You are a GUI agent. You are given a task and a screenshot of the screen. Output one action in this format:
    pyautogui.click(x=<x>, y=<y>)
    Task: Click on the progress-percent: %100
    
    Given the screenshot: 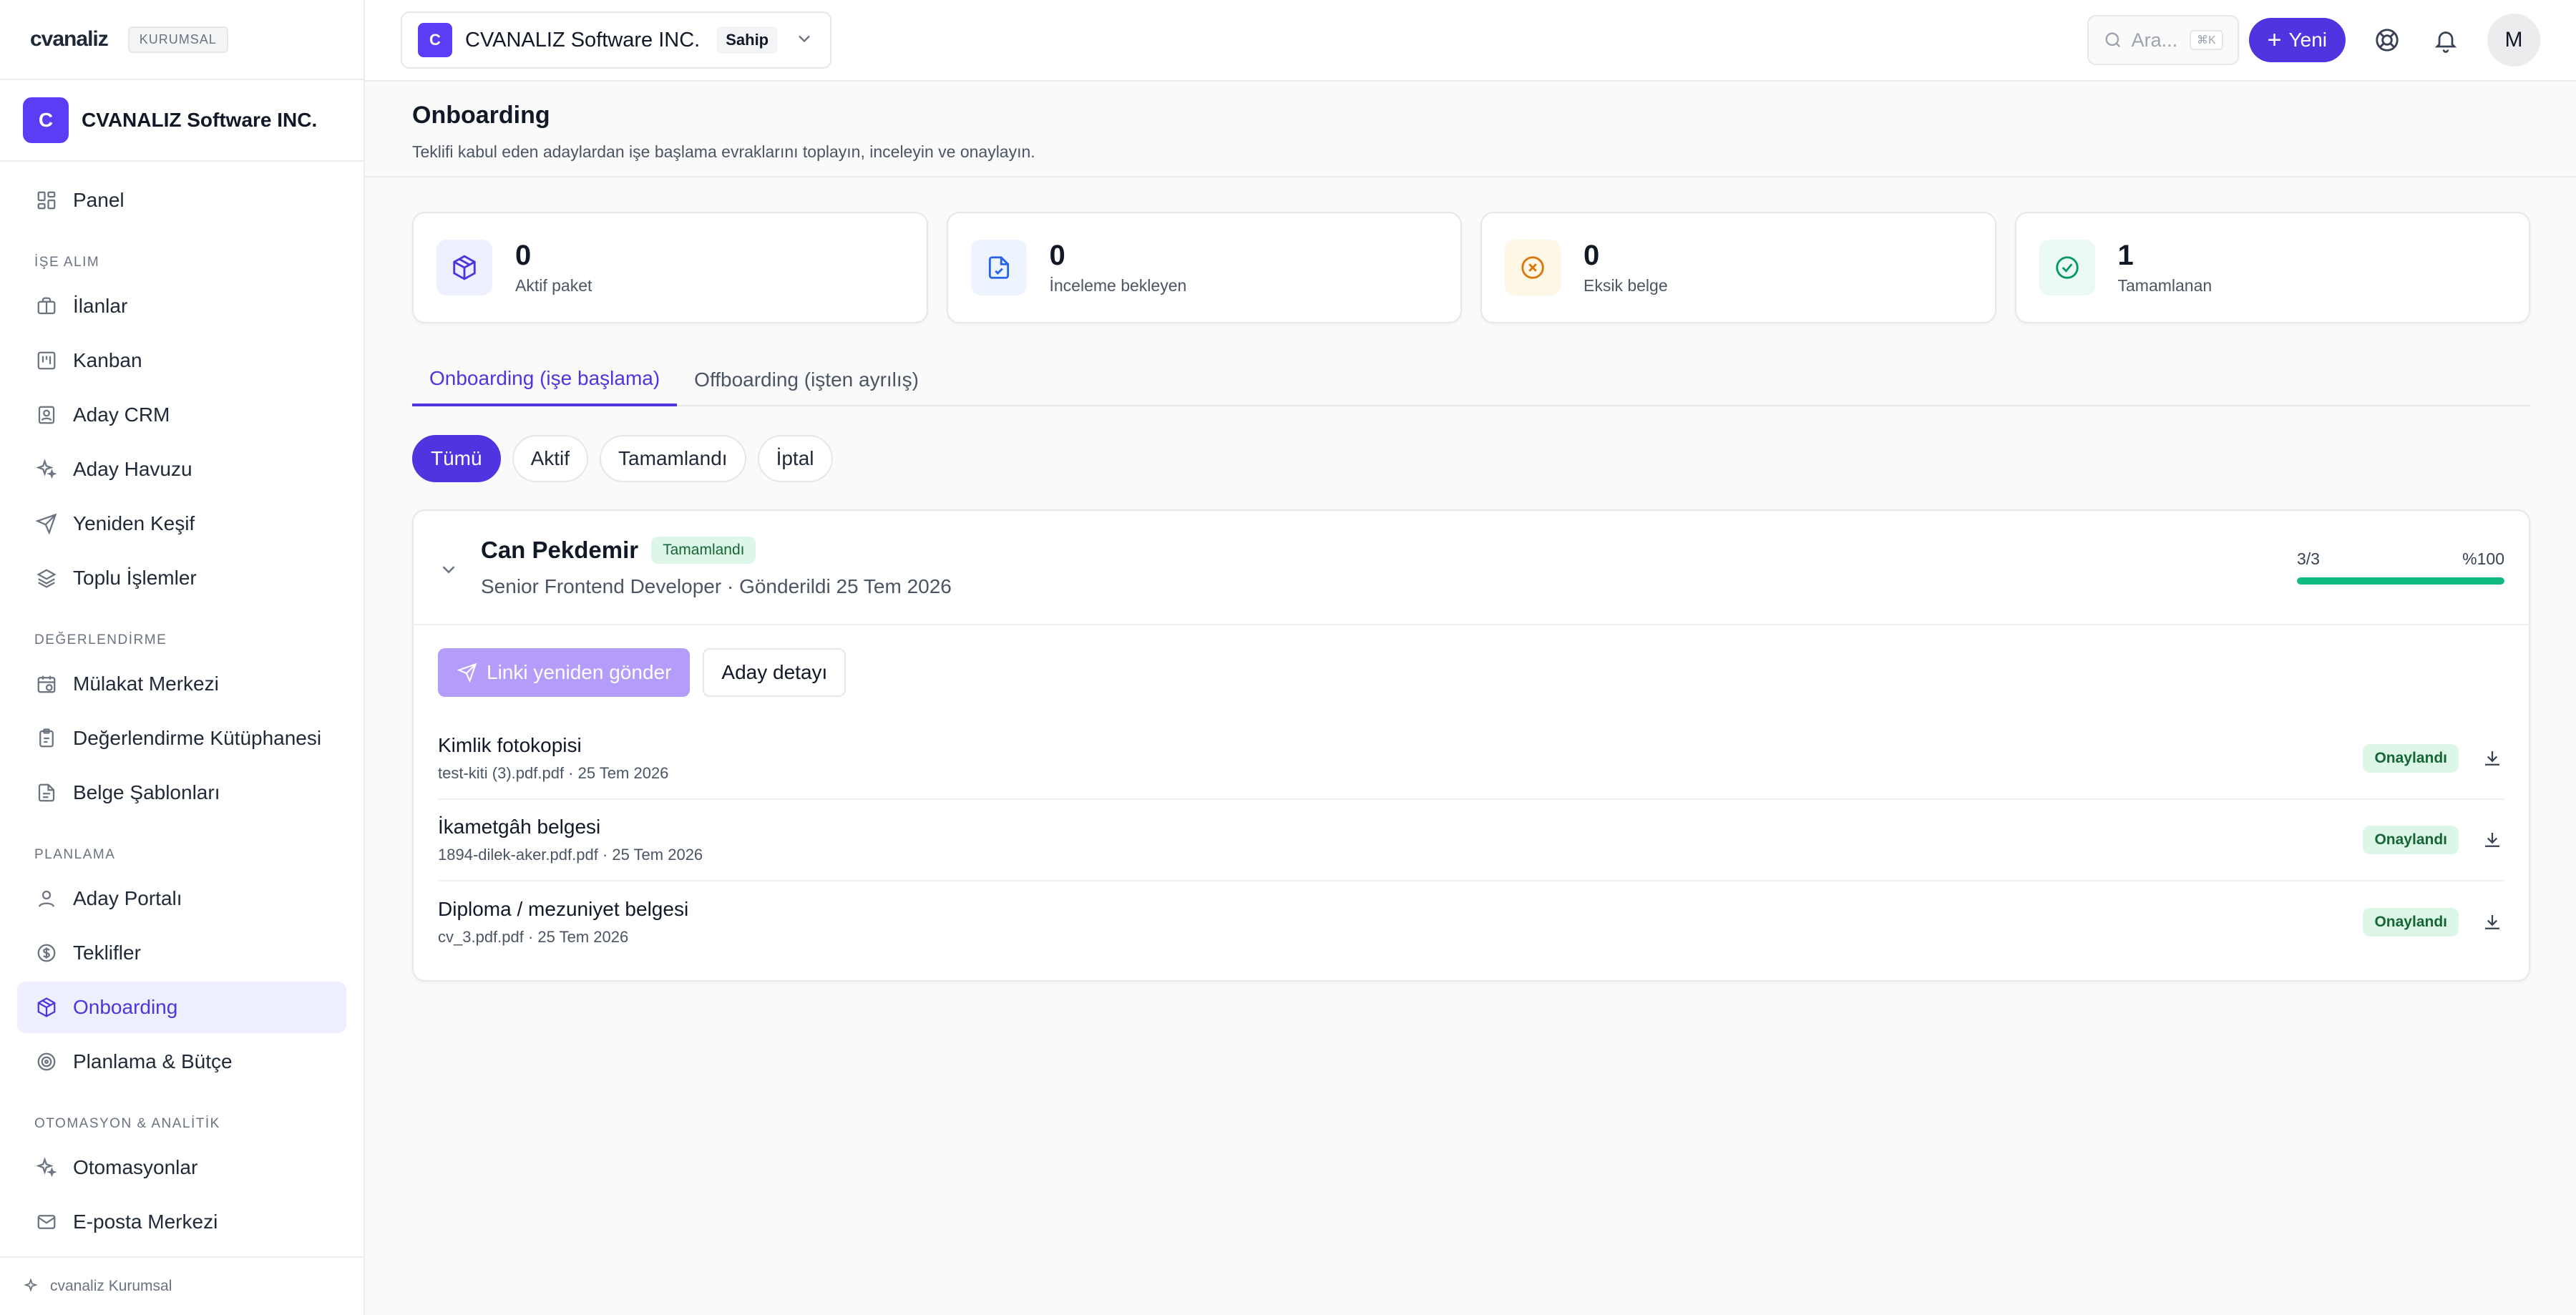 What is the action you would take?
    pyautogui.click(x=2483, y=558)
    